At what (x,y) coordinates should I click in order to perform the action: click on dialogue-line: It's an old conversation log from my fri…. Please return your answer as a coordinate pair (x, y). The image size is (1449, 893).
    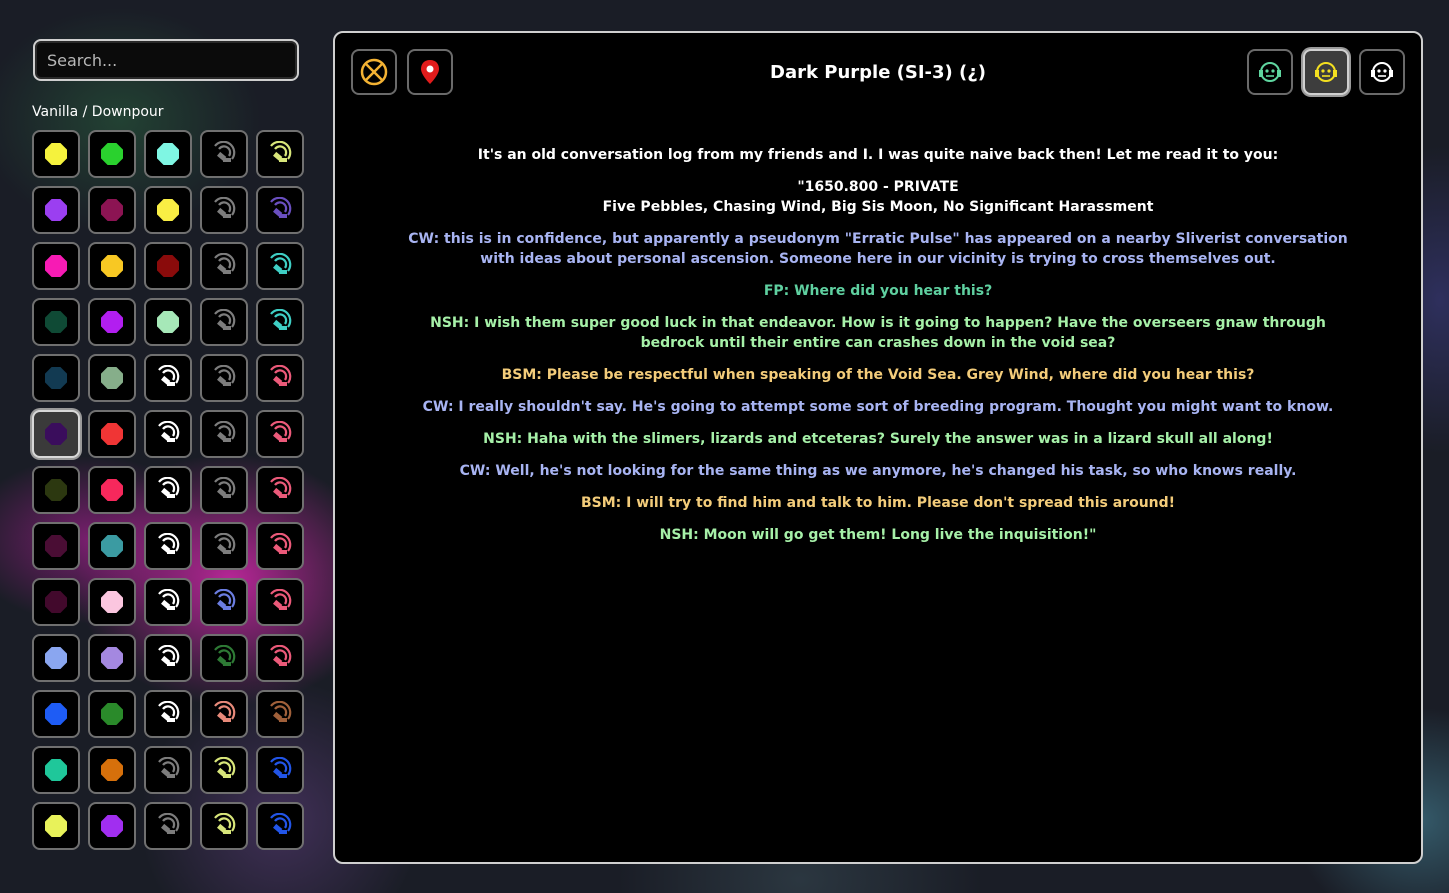
    Looking at the image, I should click on (878, 155).